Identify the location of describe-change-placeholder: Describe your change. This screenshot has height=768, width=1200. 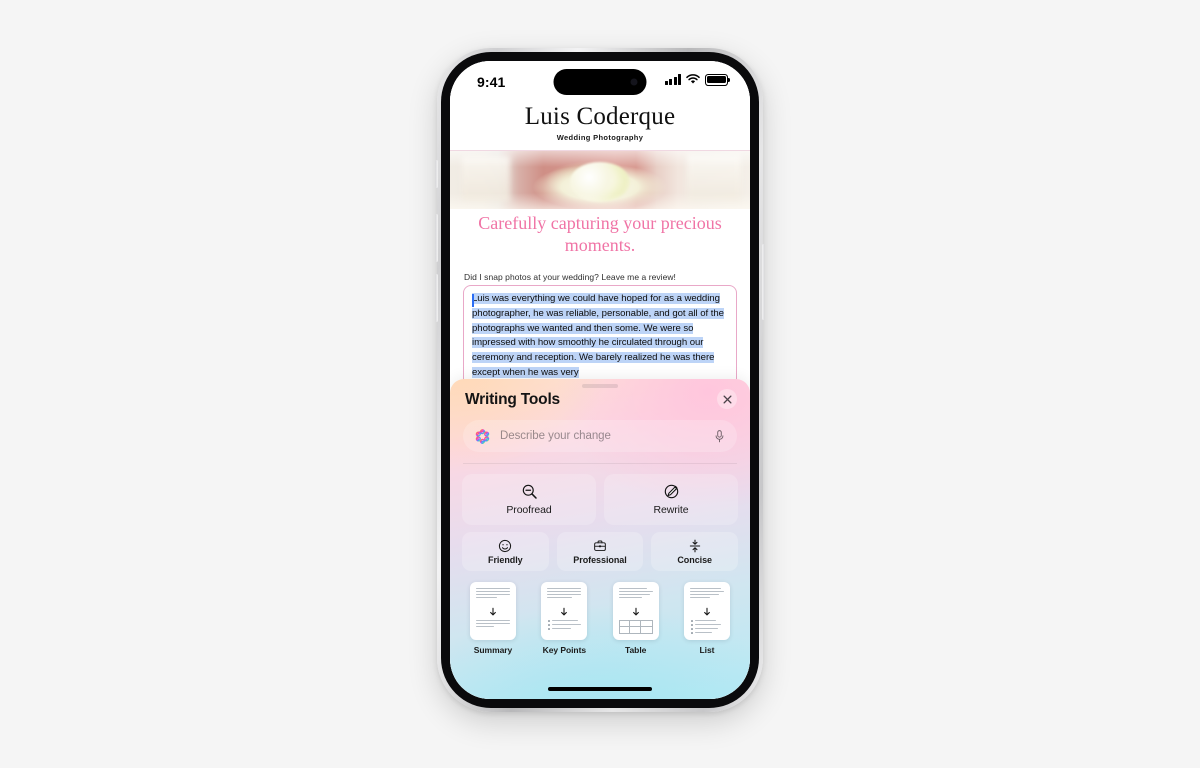
(555, 436).